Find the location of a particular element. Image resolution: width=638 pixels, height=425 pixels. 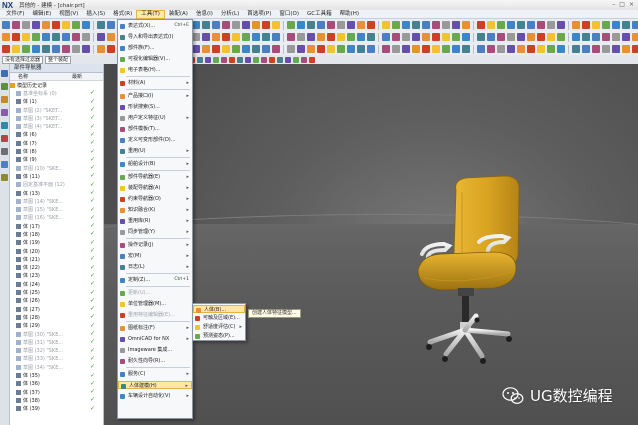

navigator-row: 体 (13) ✓ is located at coordinates (56, 193).